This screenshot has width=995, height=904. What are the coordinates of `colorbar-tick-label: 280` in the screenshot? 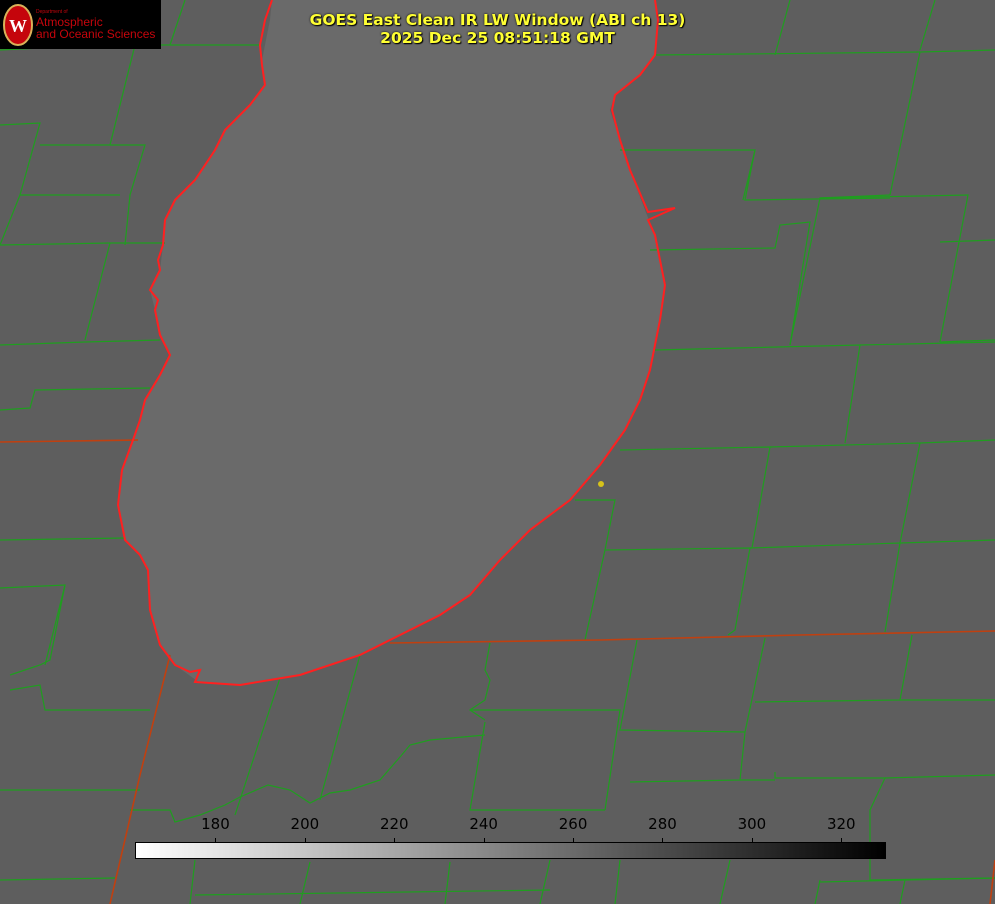 It's located at (662, 824).